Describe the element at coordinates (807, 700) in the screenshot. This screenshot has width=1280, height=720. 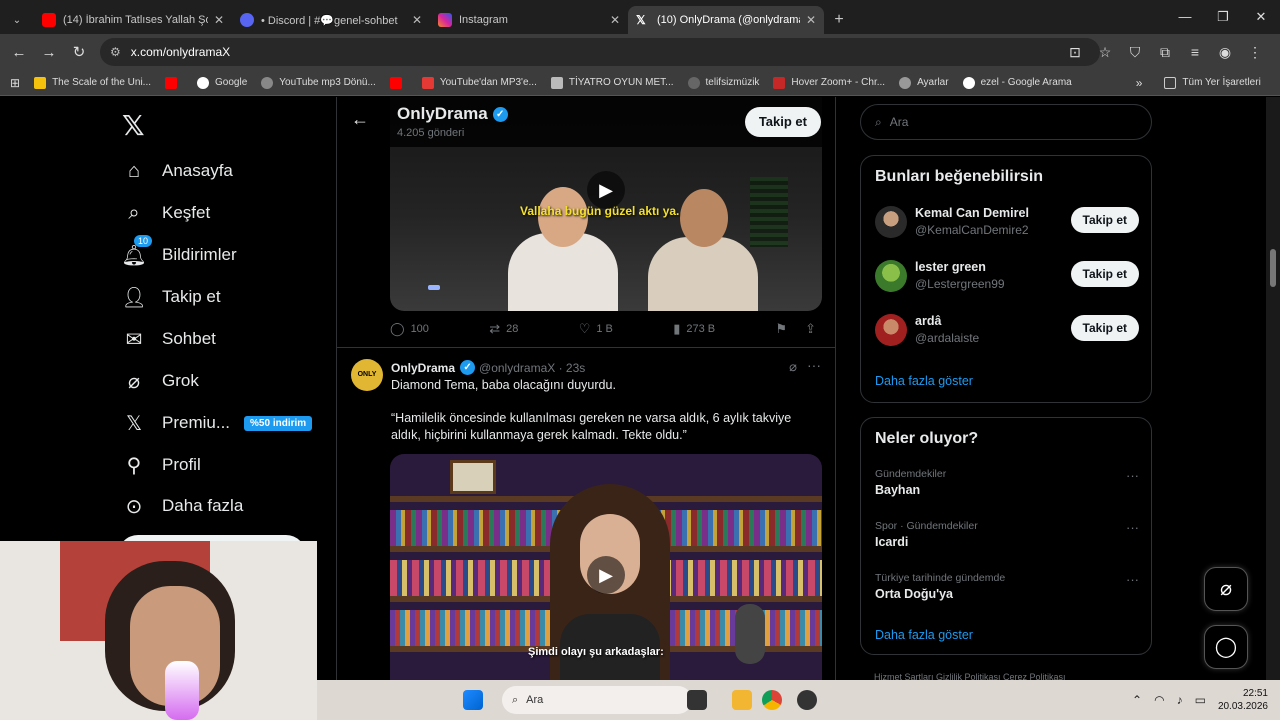
I see `app-icon` at that location.